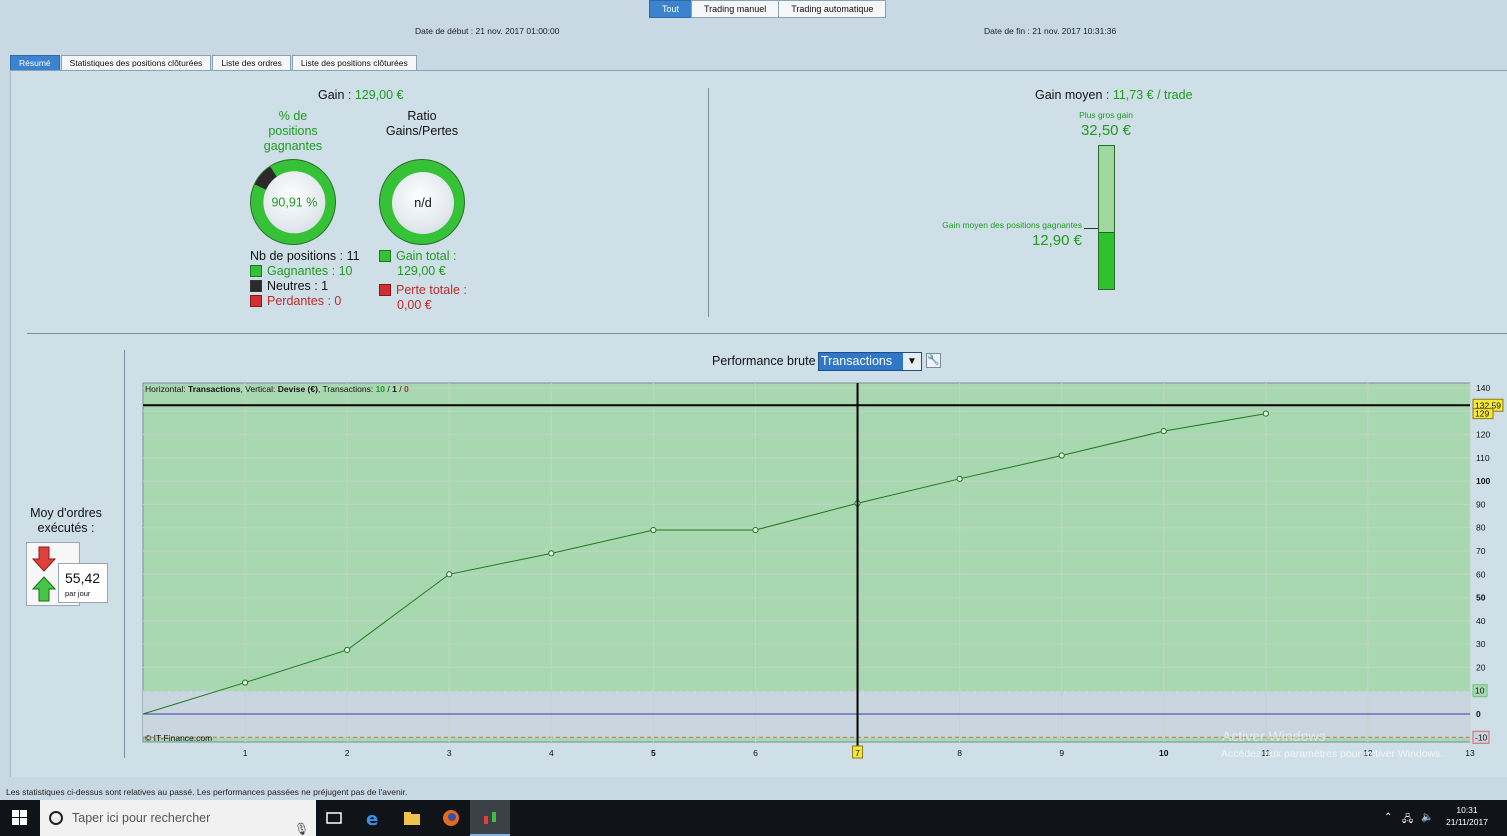 This screenshot has width=1507, height=836. I want to click on edge-icon: e, so click(374, 818).